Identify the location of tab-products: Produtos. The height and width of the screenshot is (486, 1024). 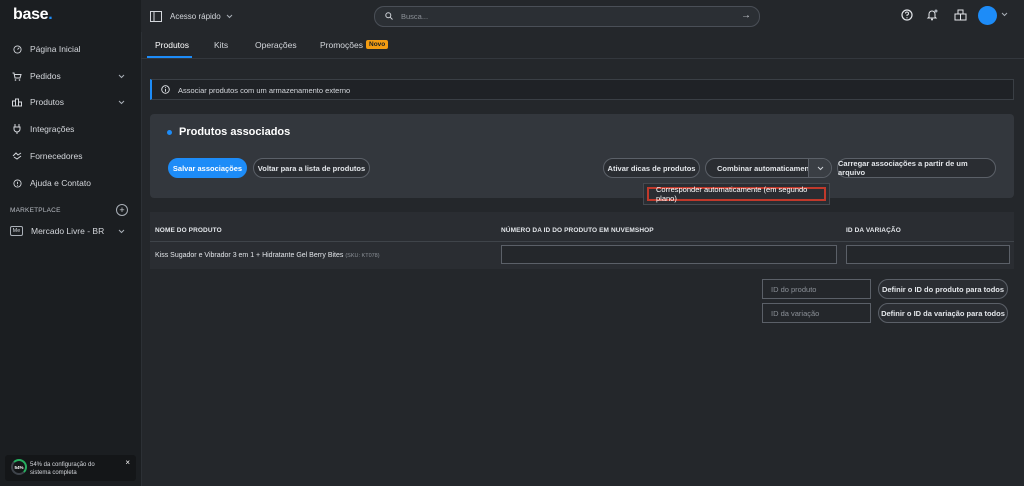
(172, 45).